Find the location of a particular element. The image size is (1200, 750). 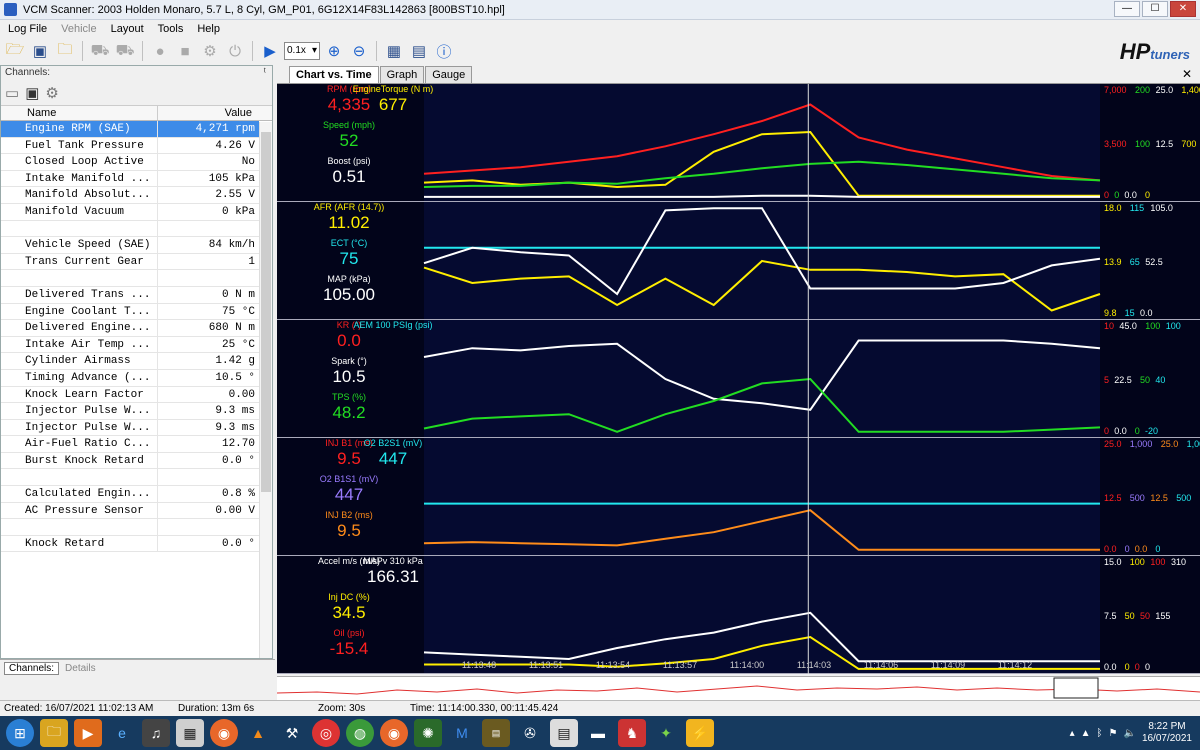

volume-icon: 🔈 is located at coordinates (1129, 733).